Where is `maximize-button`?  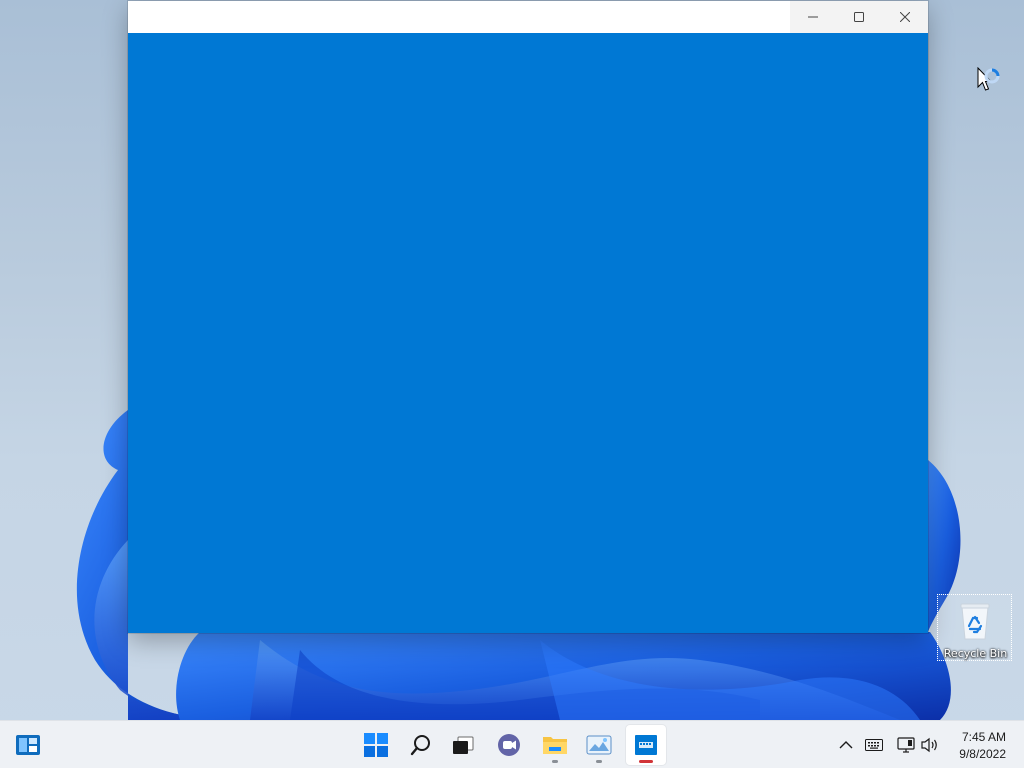
maximize-button is located at coordinates (859, 17).